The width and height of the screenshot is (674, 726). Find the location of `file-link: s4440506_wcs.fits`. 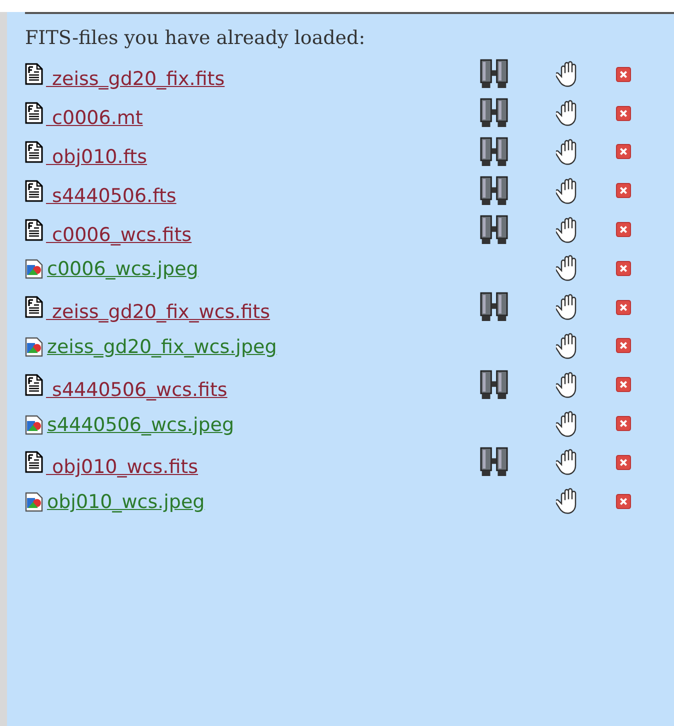

file-link: s4440506_wcs.fits is located at coordinates (137, 389).